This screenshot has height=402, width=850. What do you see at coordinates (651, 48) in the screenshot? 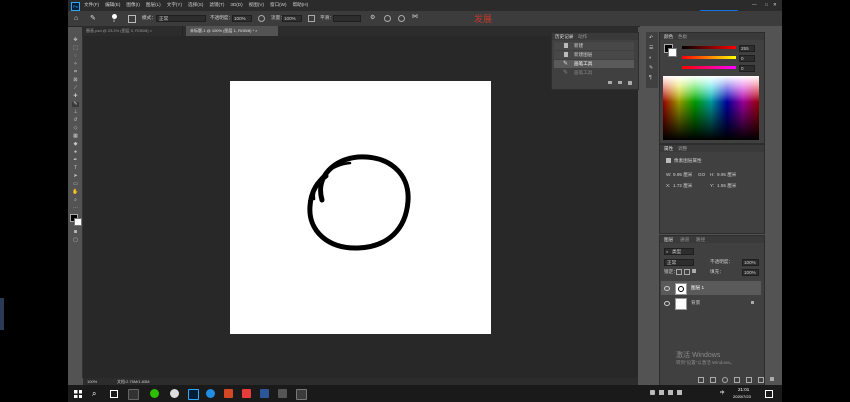
I see `properties-panel-icon: ☰` at bounding box center [651, 48].